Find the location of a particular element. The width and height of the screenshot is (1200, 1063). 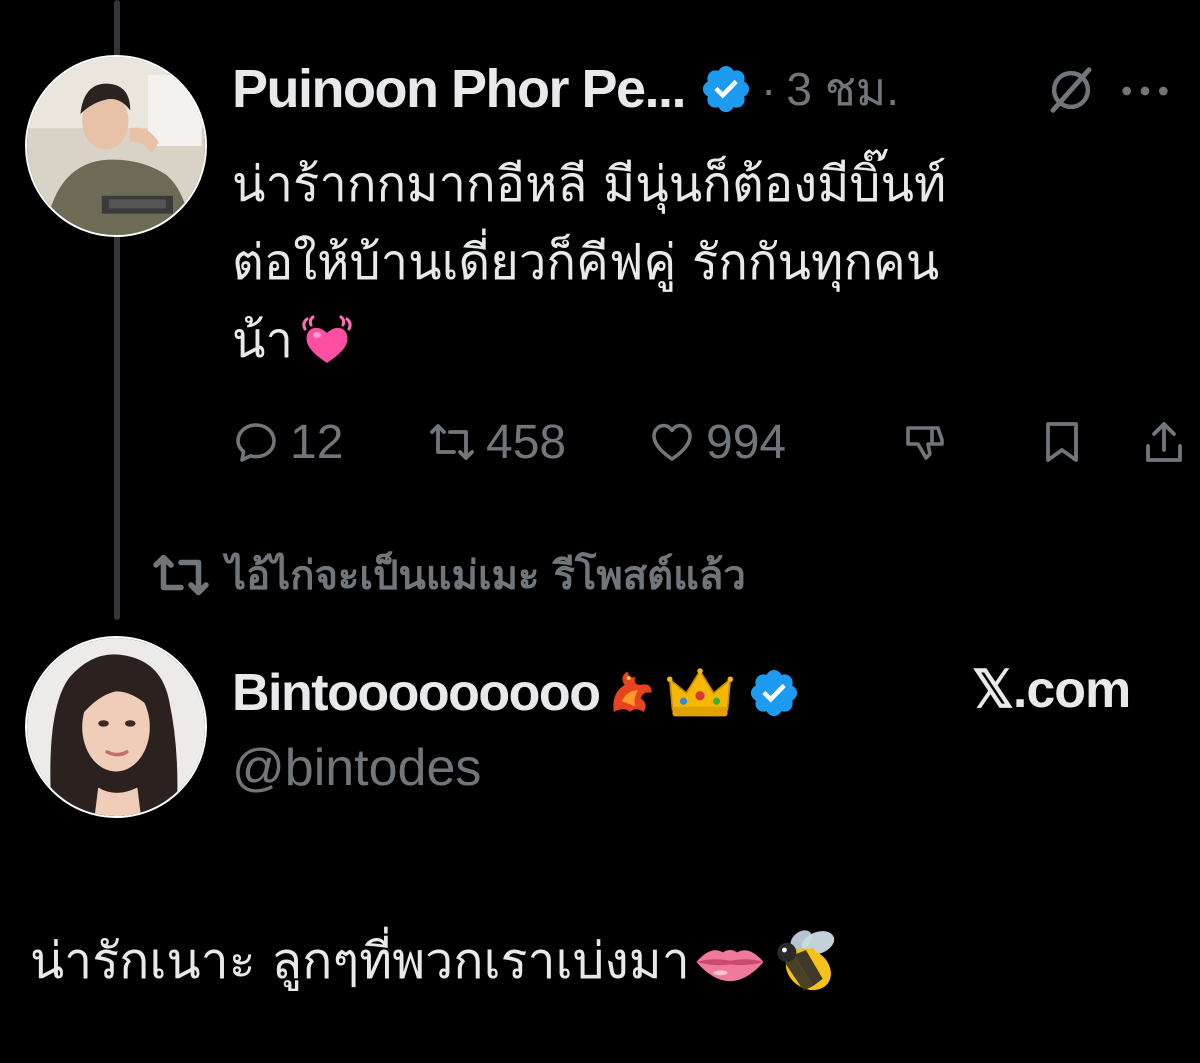

tweet-text-line: น่าร้ากกมากอีหลี มีนุ่นก็ต้องมีบิ๊นท์ is located at coordinates (589, 184).